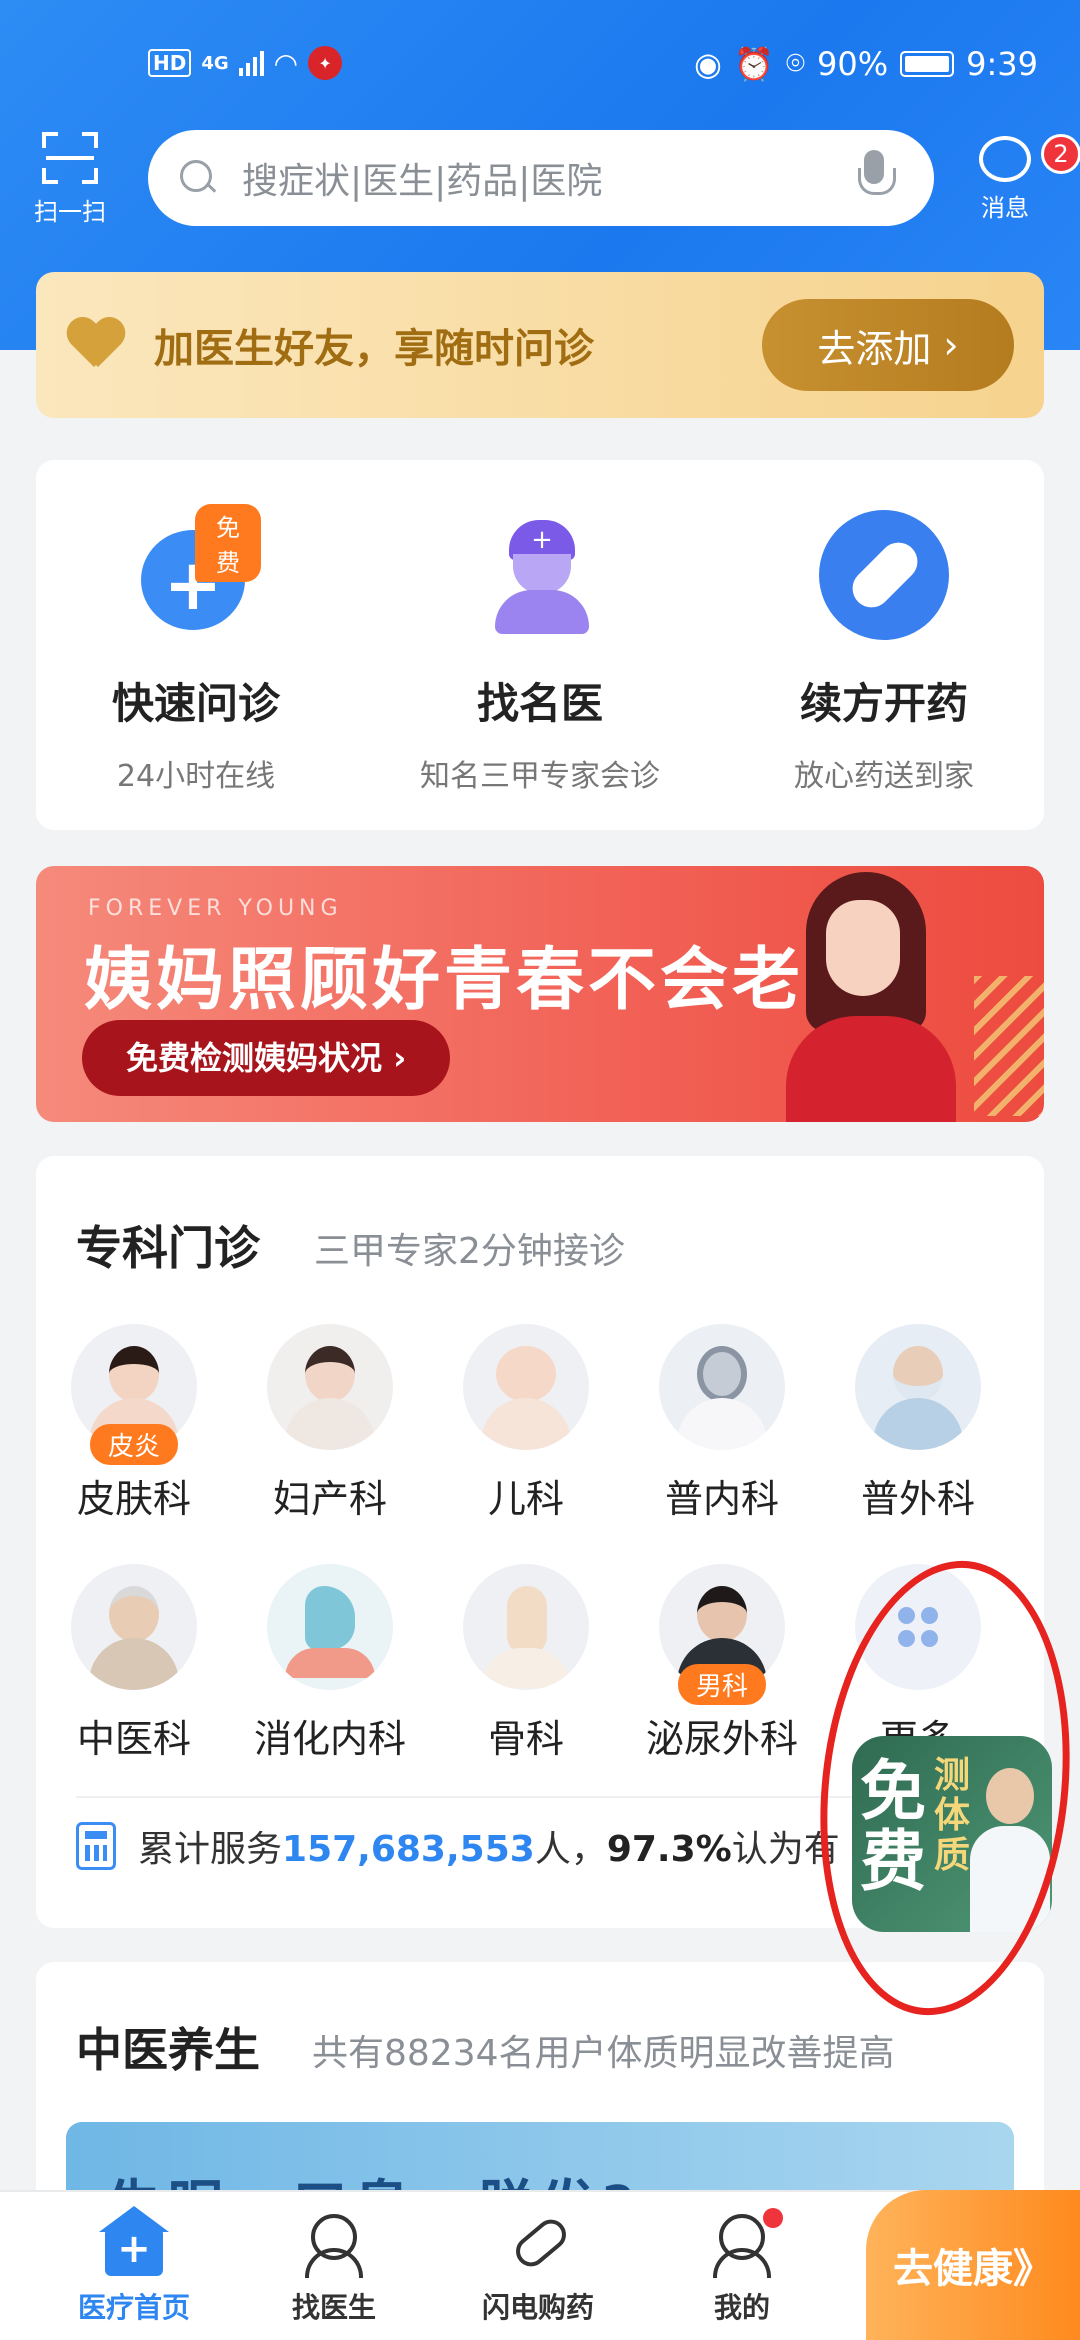 This screenshot has height=2340, width=1080. I want to click on consult-icon: 免费, so click(196, 572).